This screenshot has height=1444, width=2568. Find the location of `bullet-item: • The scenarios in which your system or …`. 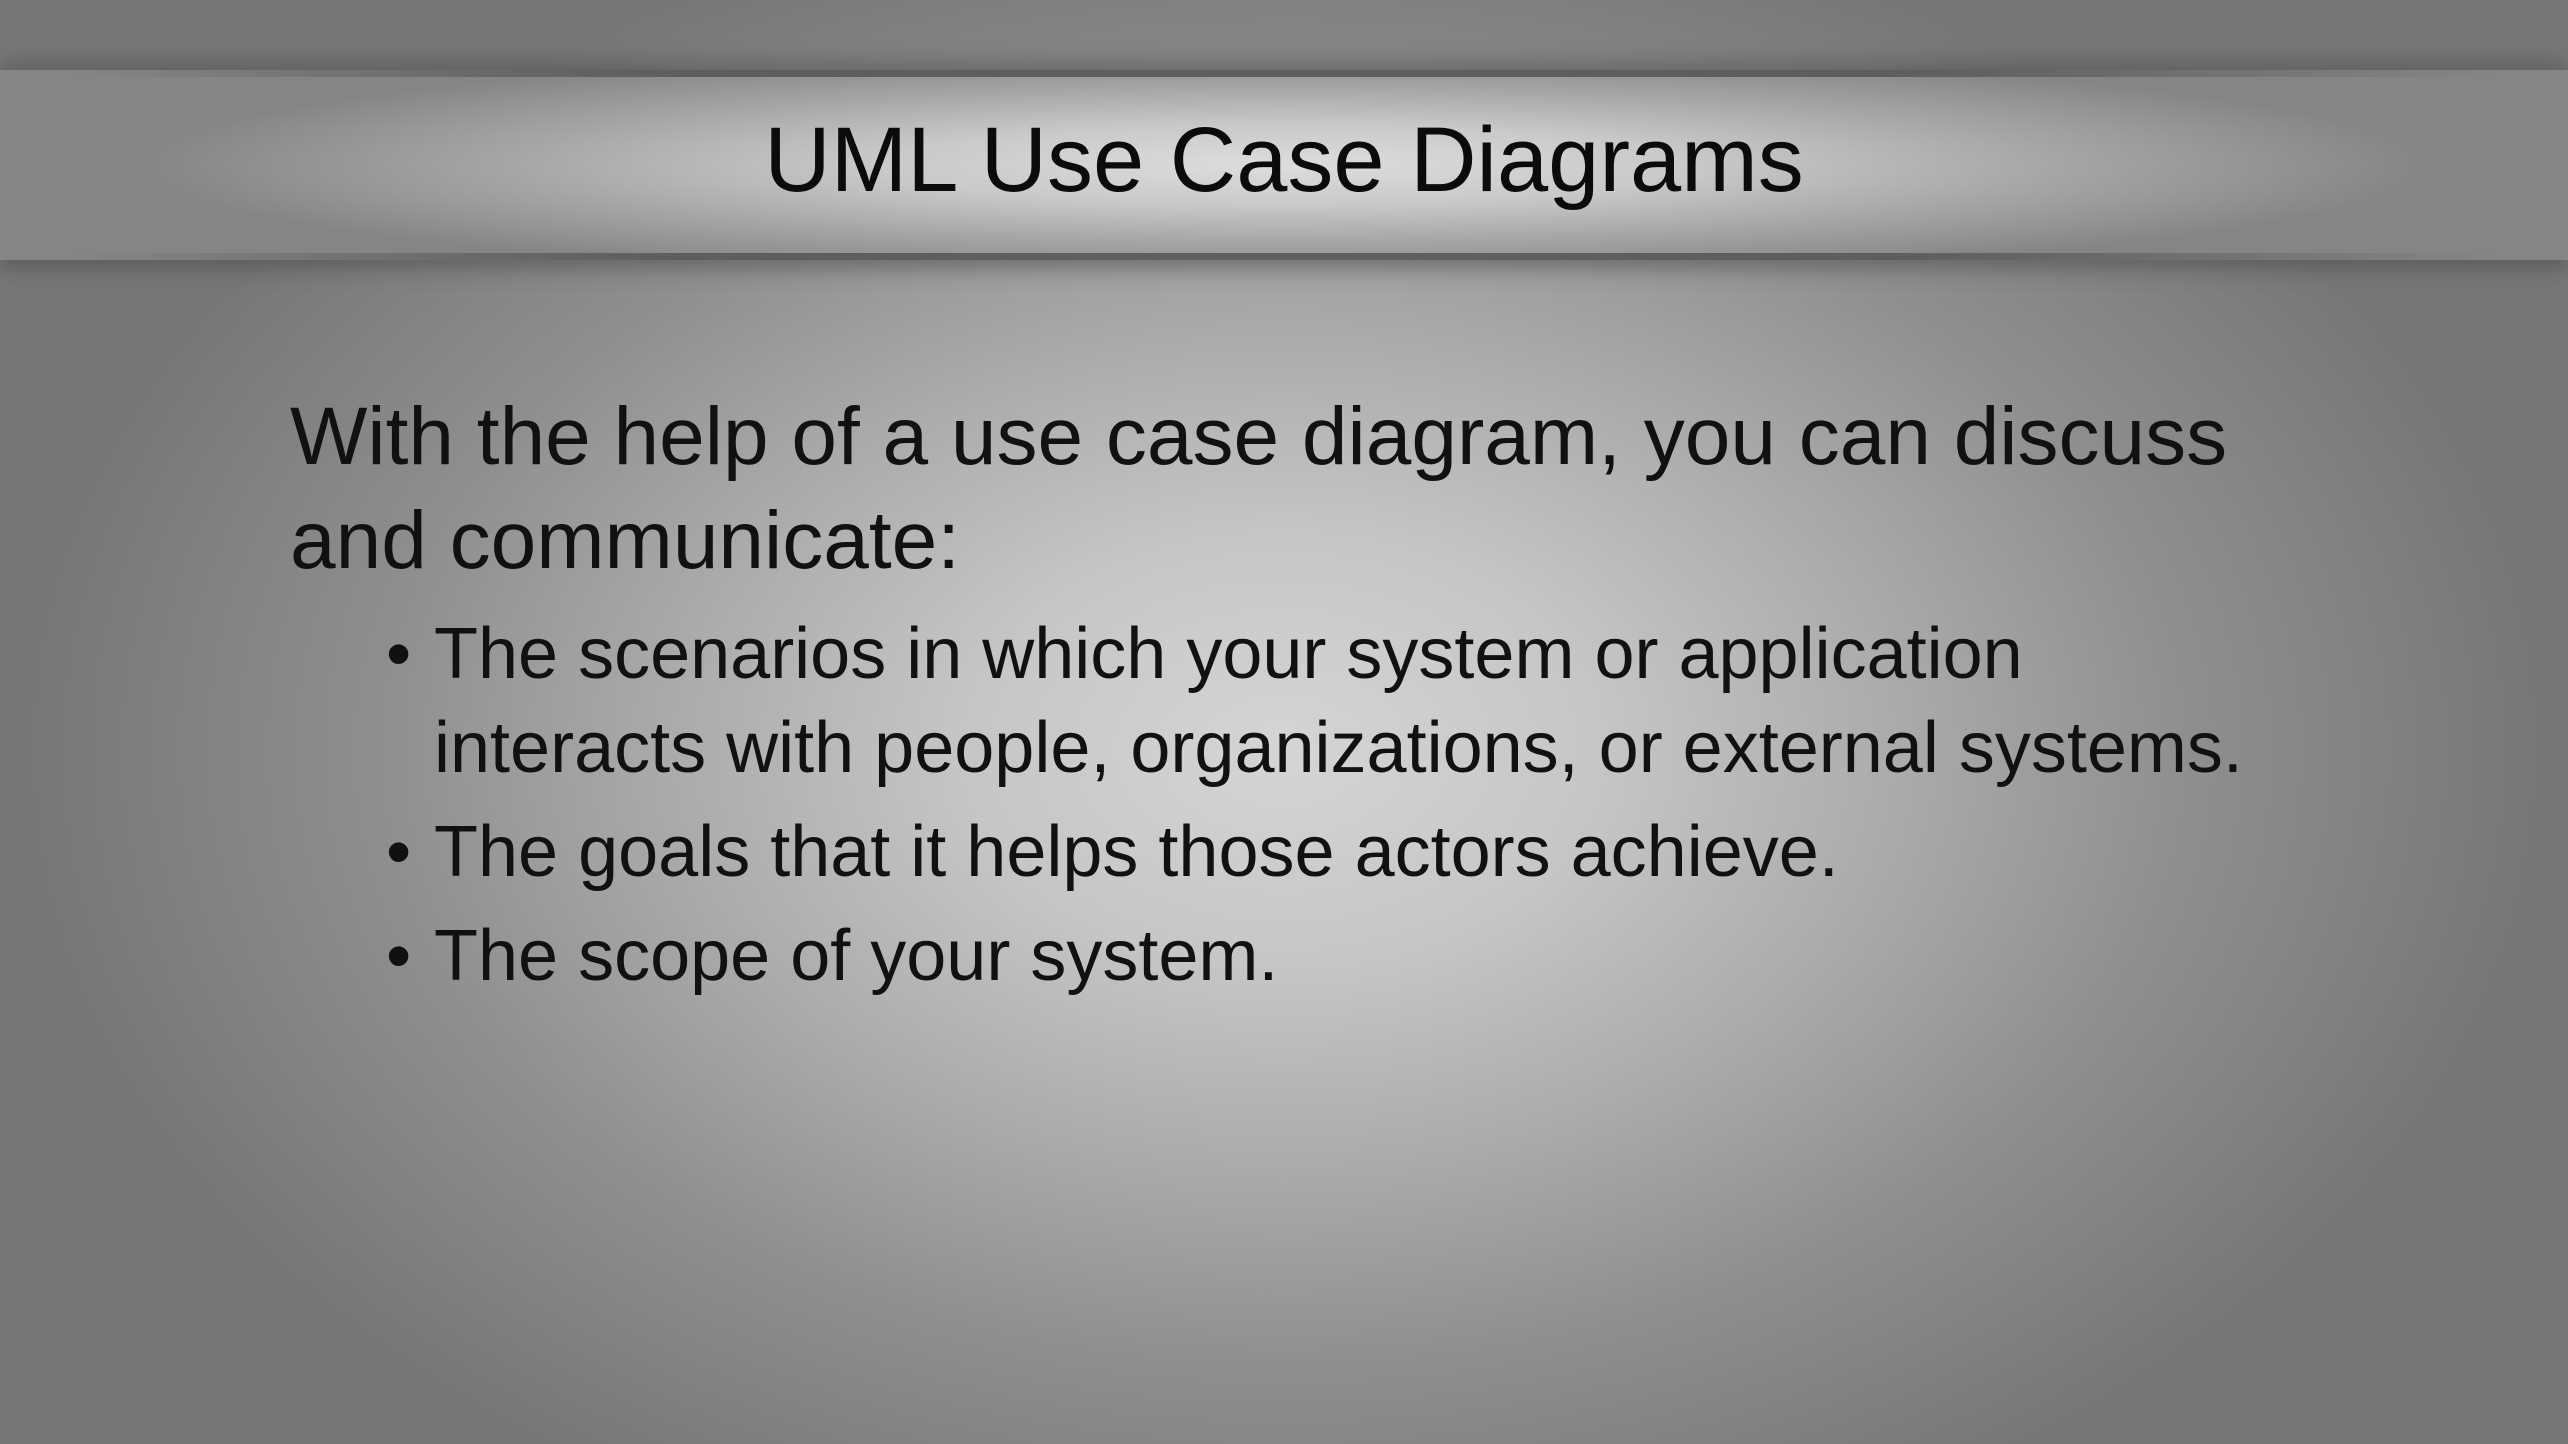

bullet-item: • The scenarios in which your system or … is located at coordinates (1272, 701).